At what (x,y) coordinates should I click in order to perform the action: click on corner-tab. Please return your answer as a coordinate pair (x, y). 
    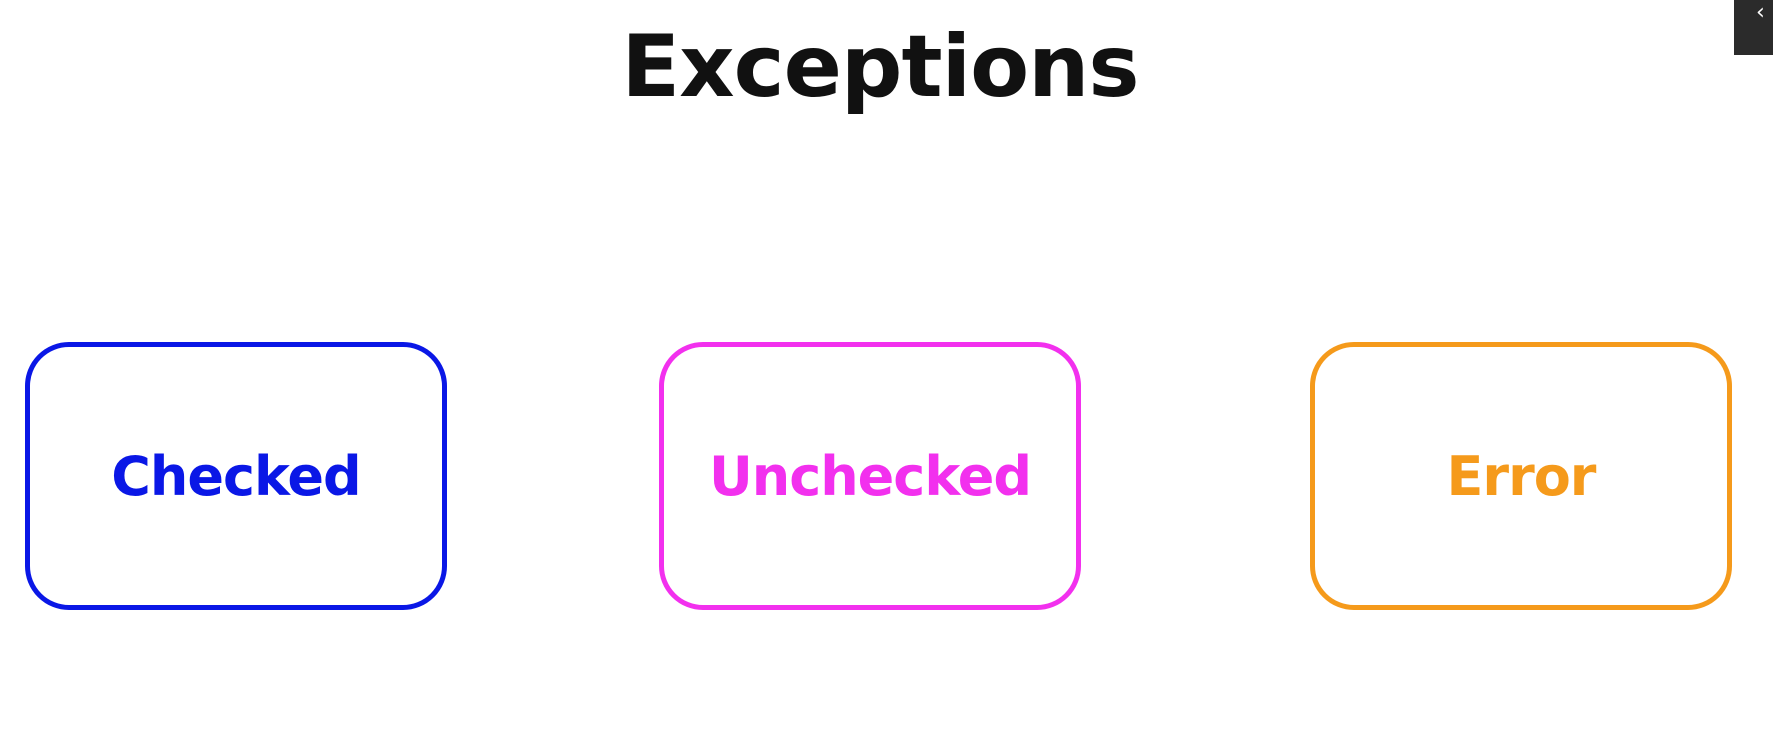
    Looking at the image, I should click on (1753, 27).